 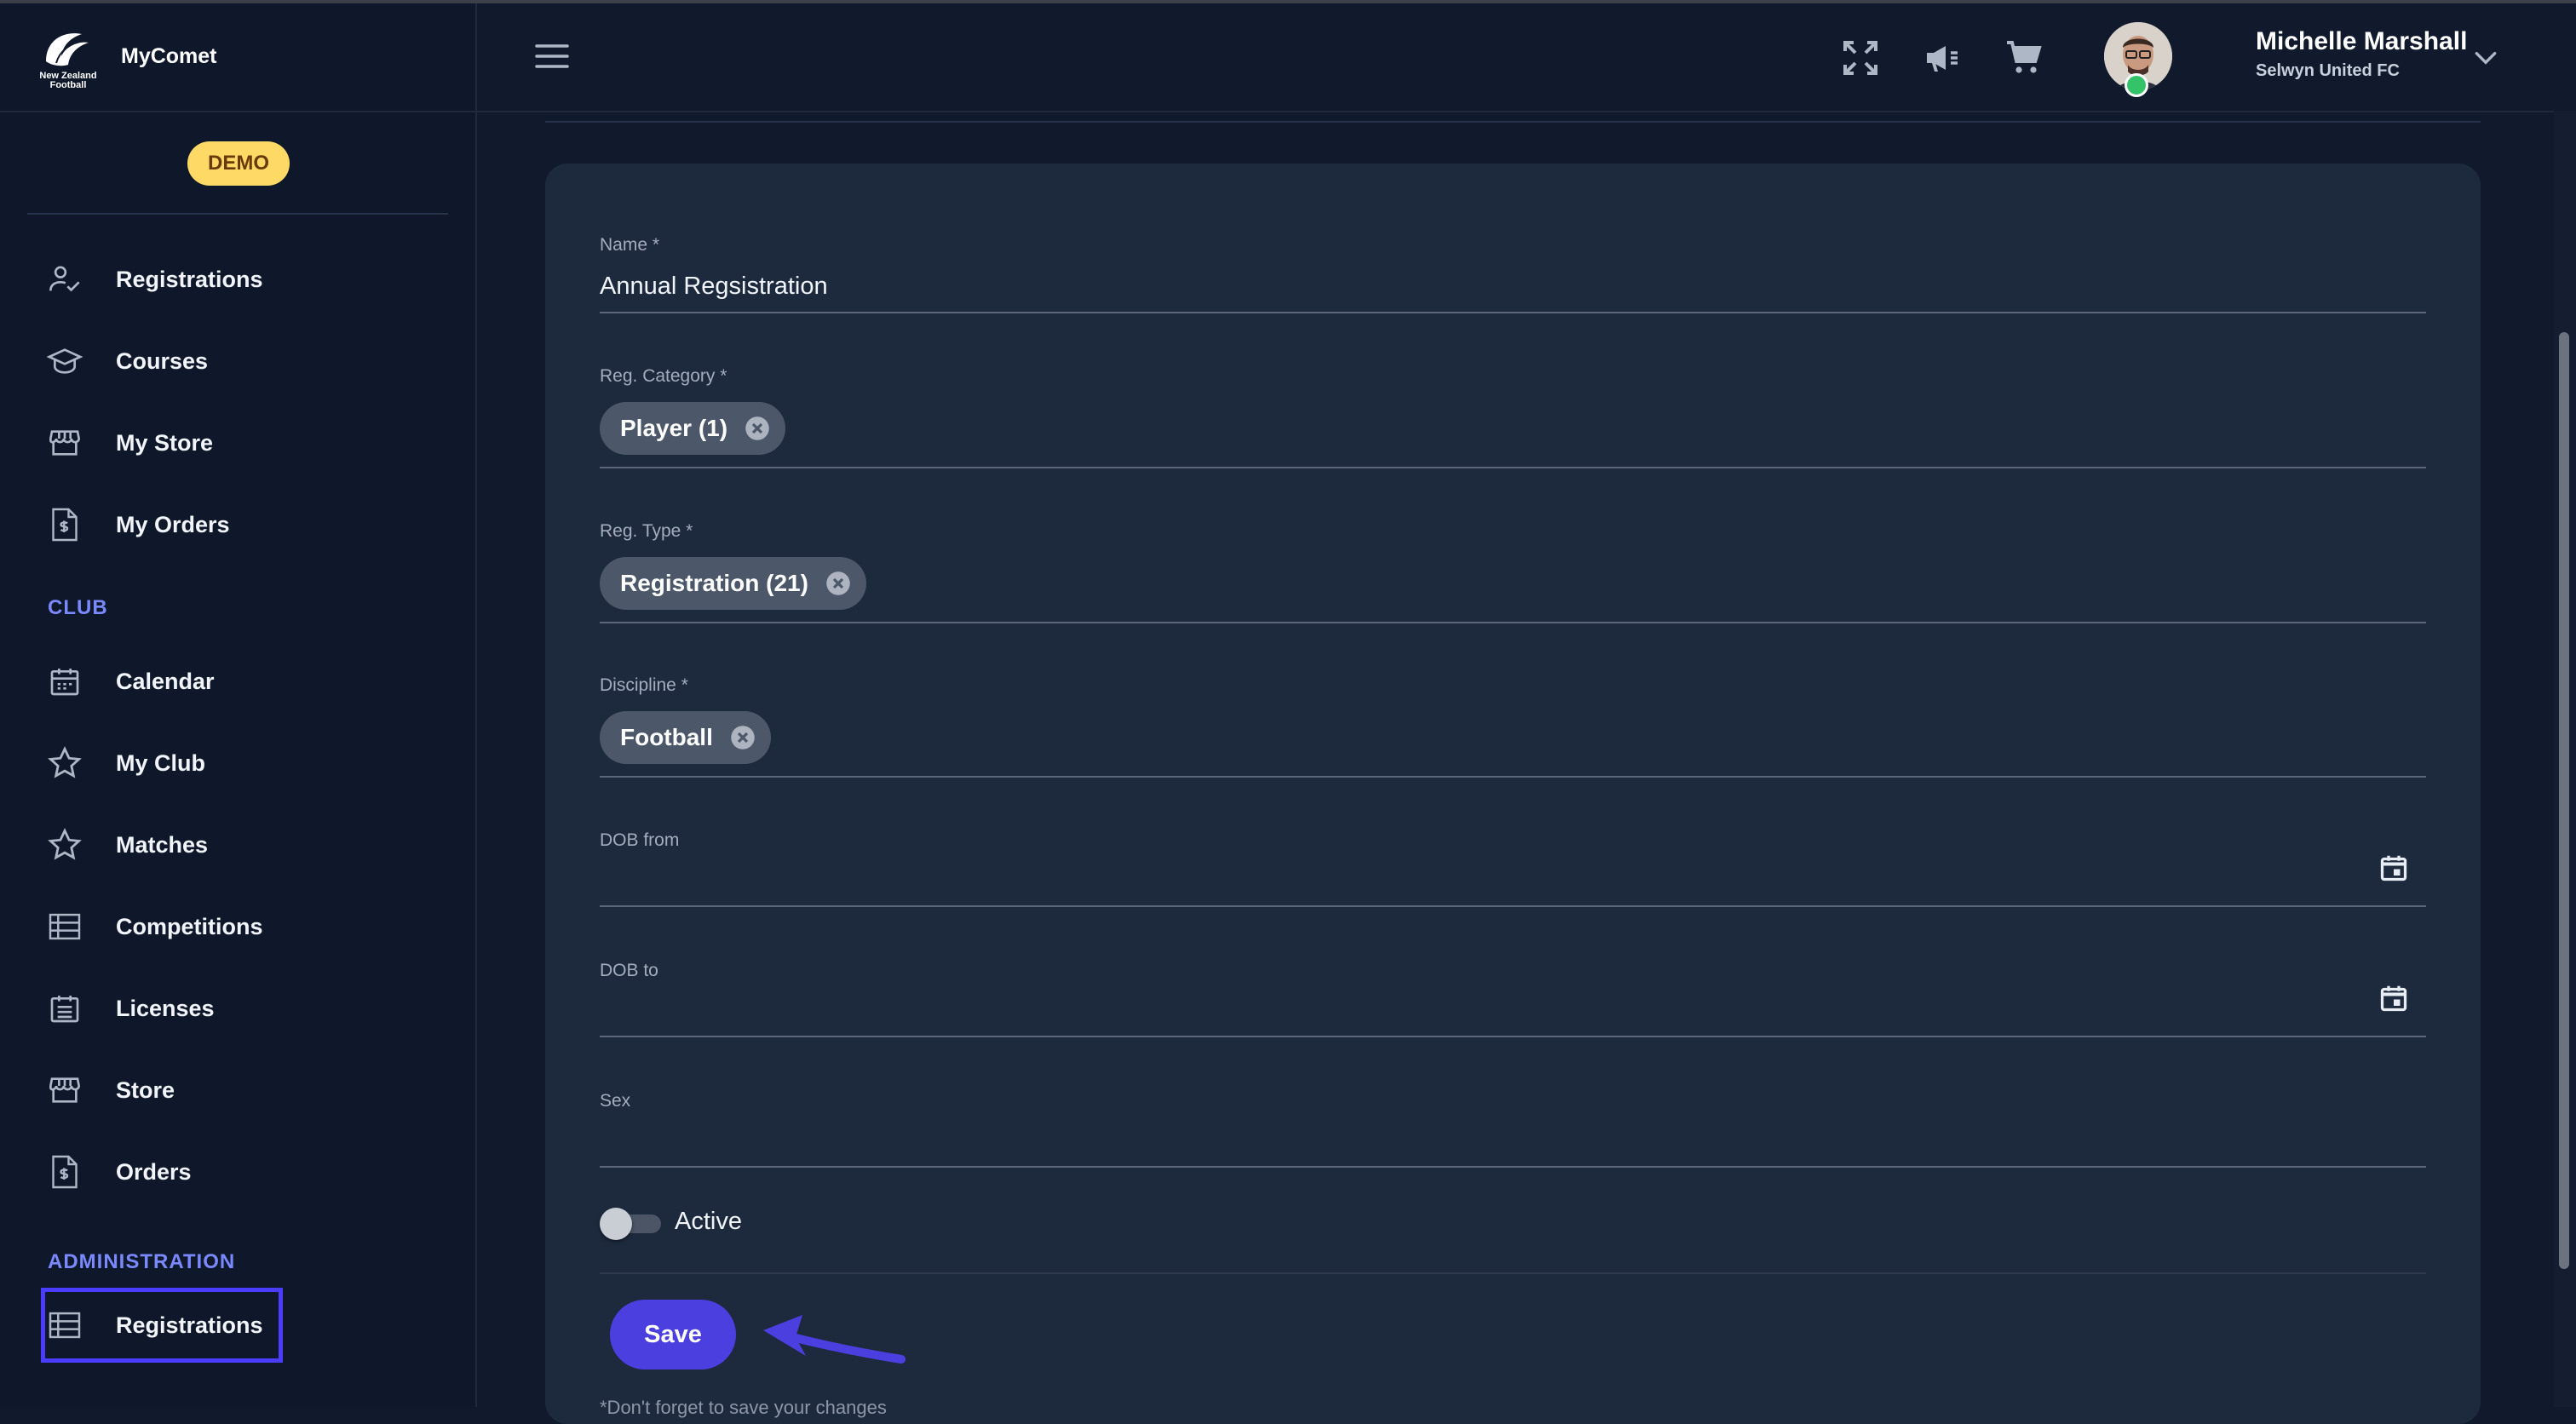 What do you see at coordinates (1527, 57) in the screenshot?
I see `top-header: Michelle Marshall Selwyn United FC` at bounding box center [1527, 57].